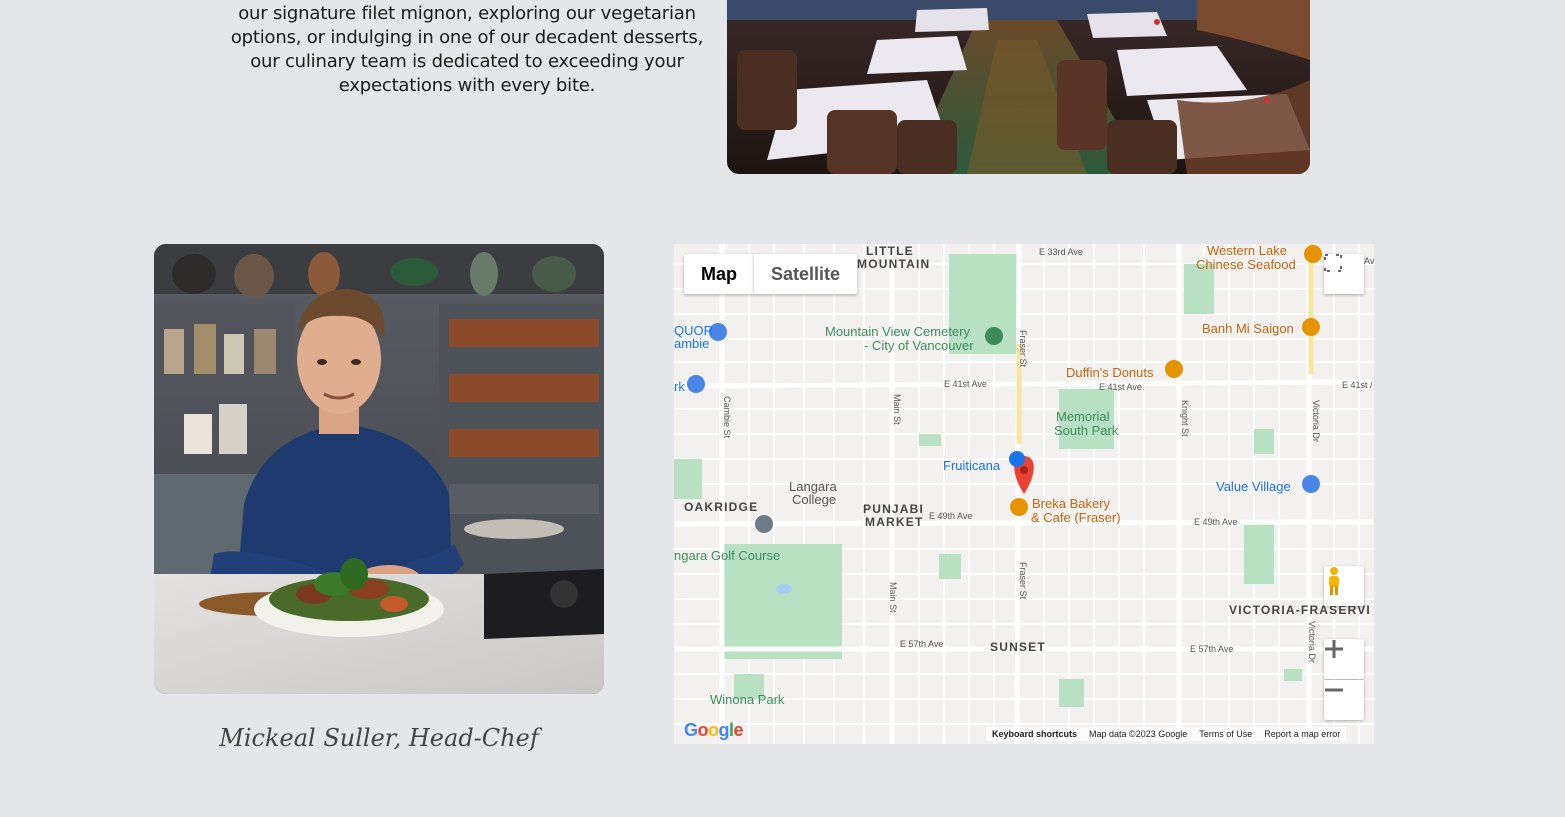  Describe the element at coordinates (1246, 264) in the screenshot. I see `poi-western-lake-line2: Chinese Seafood` at that location.